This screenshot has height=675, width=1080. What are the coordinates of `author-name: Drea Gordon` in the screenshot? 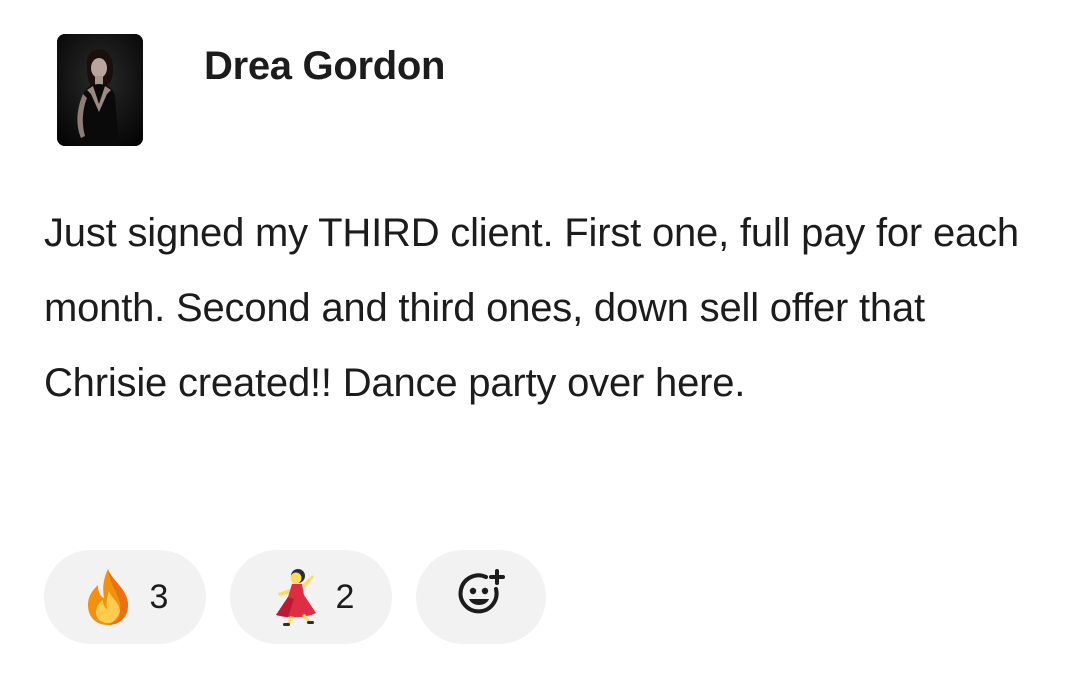 It's located at (324, 66).